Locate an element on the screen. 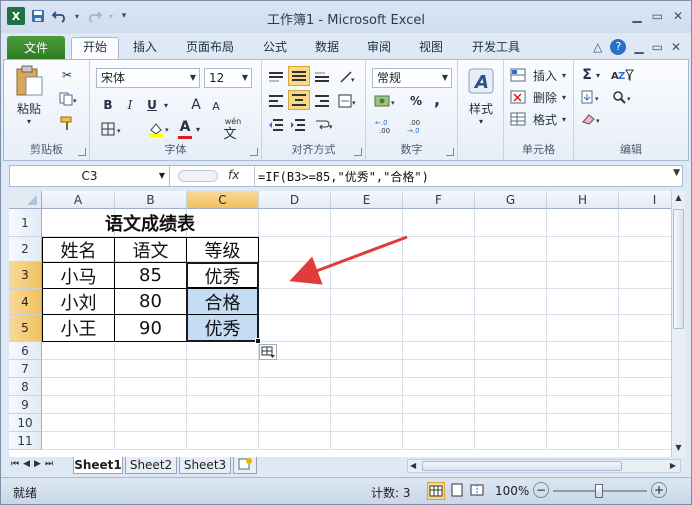  formula-bar-resize-handle is located at coordinates (198, 176).